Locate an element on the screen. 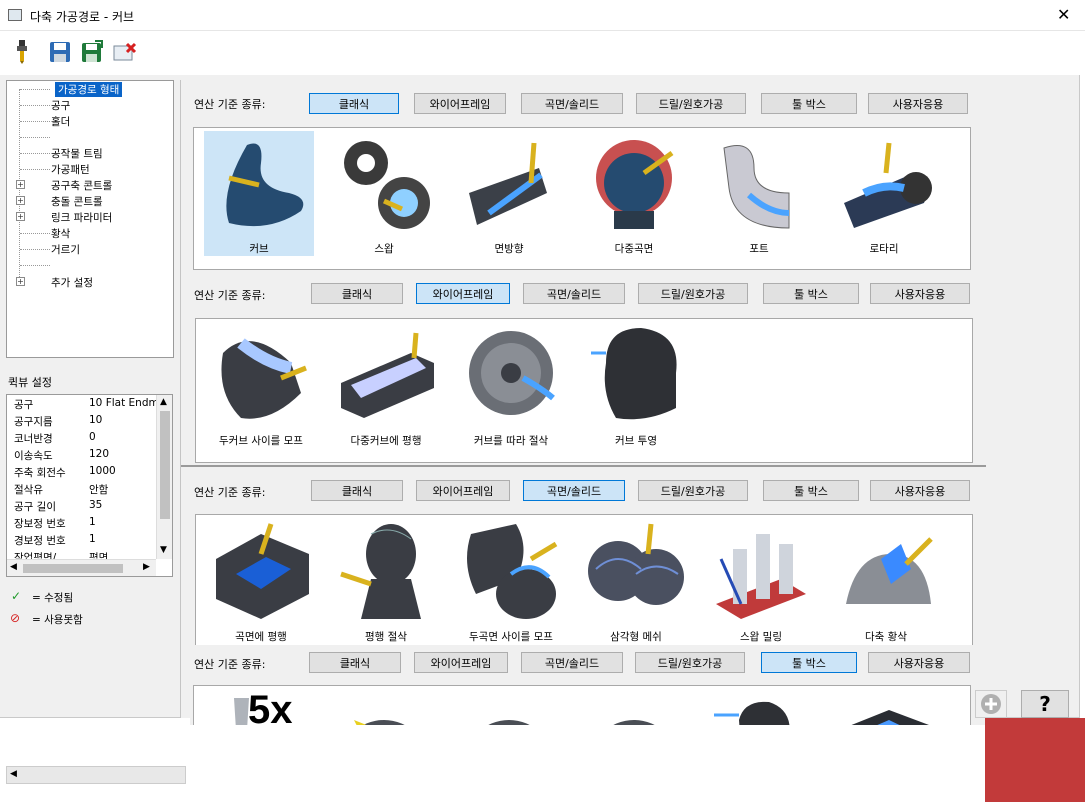 The width and height of the screenshot is (1085, 802). op-projection-toolbox is located at coordinates (759, 706).